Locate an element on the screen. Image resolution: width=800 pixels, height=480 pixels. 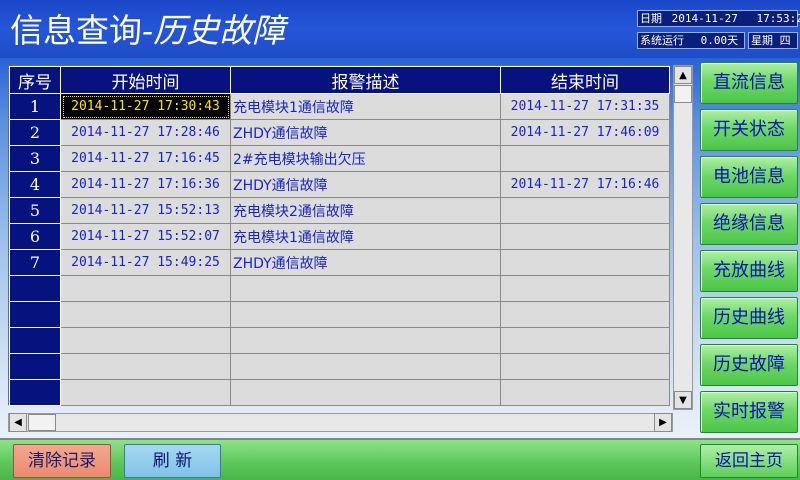
arrow-left-icon: ◀ is located at coordinates (18, 422).